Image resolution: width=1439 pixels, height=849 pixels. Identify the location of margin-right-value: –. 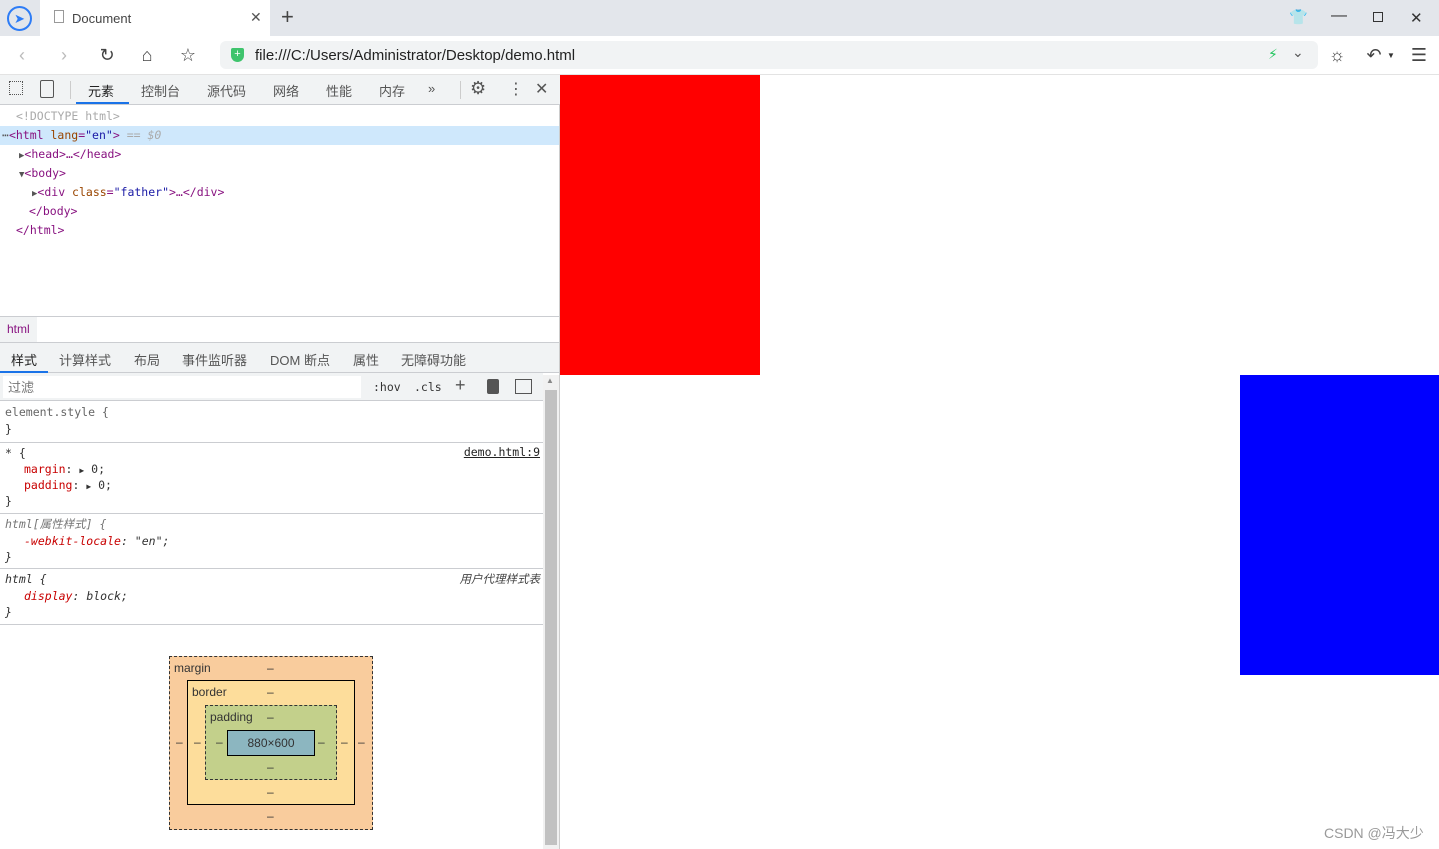
(361, 742).